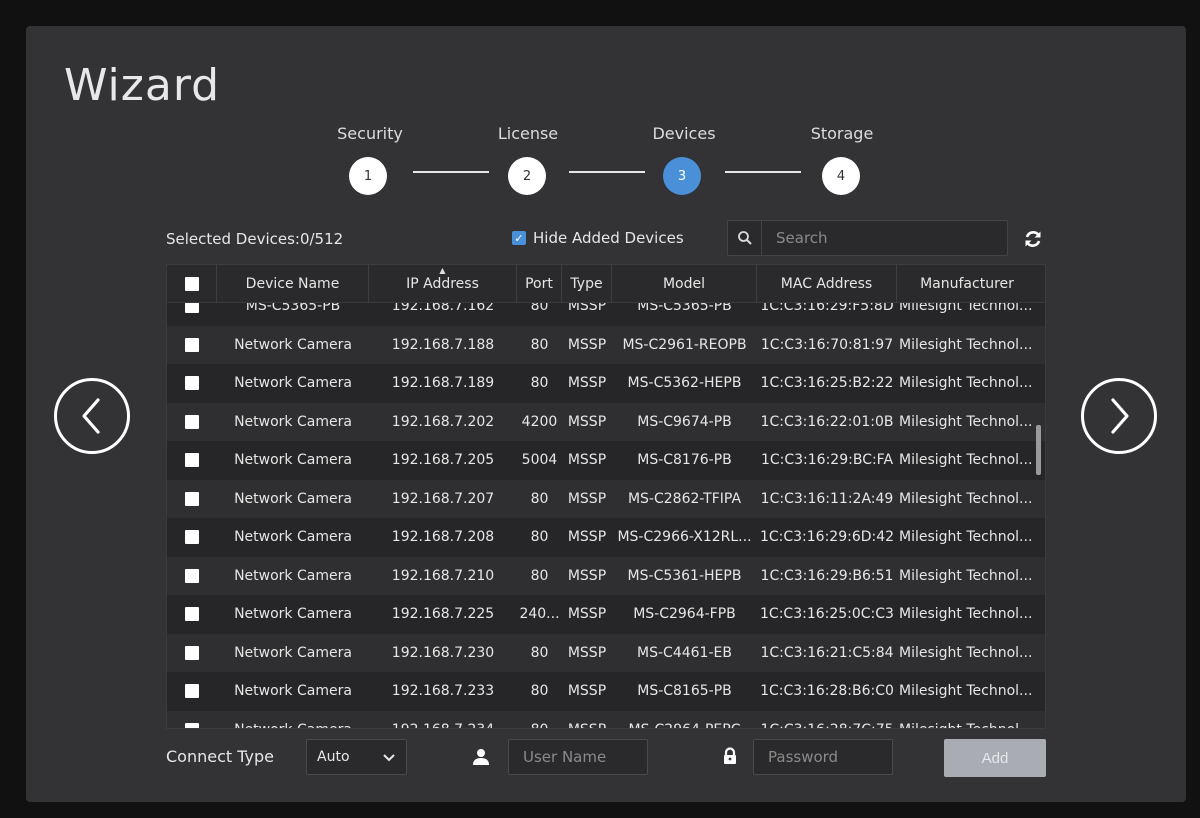  I want to click on cell-ip-address: 192.168.7.188, so click(443, 344).